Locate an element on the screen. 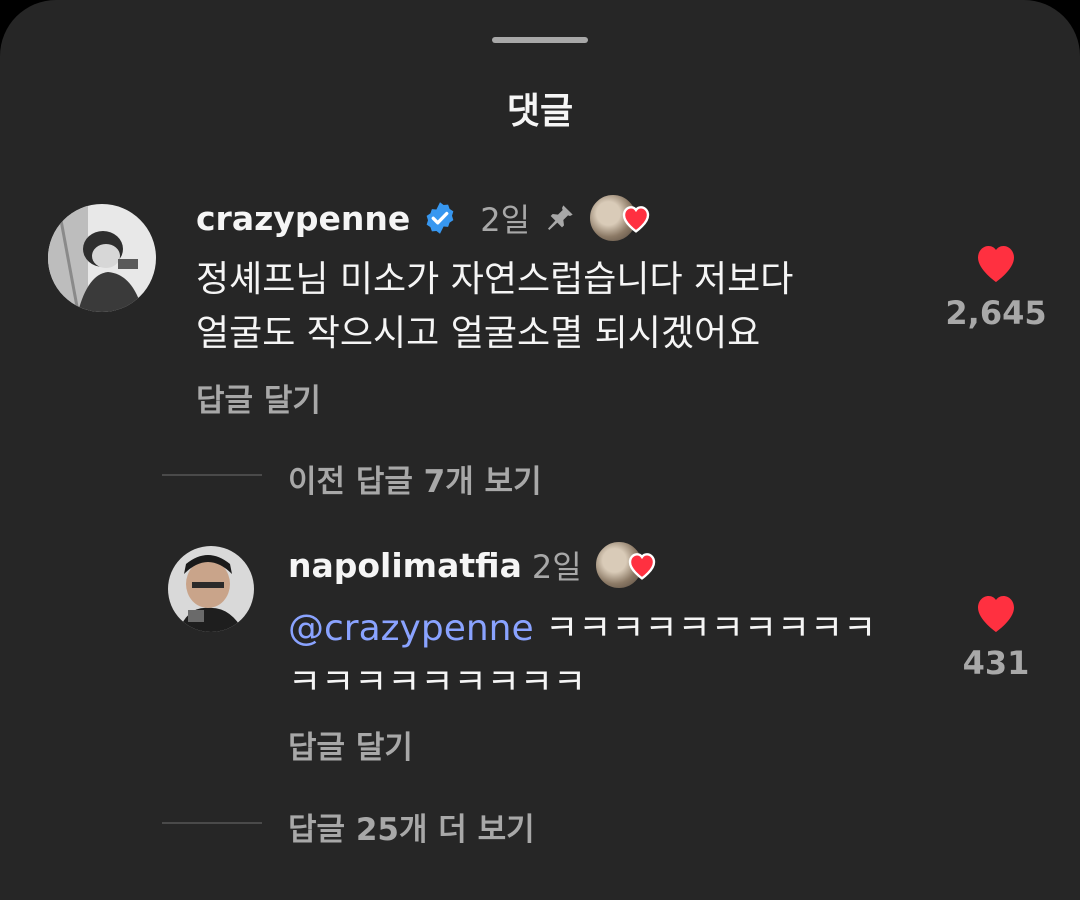 The image size is (1080, 900). like-count: 2,645 is located at coordinates (996, 313).